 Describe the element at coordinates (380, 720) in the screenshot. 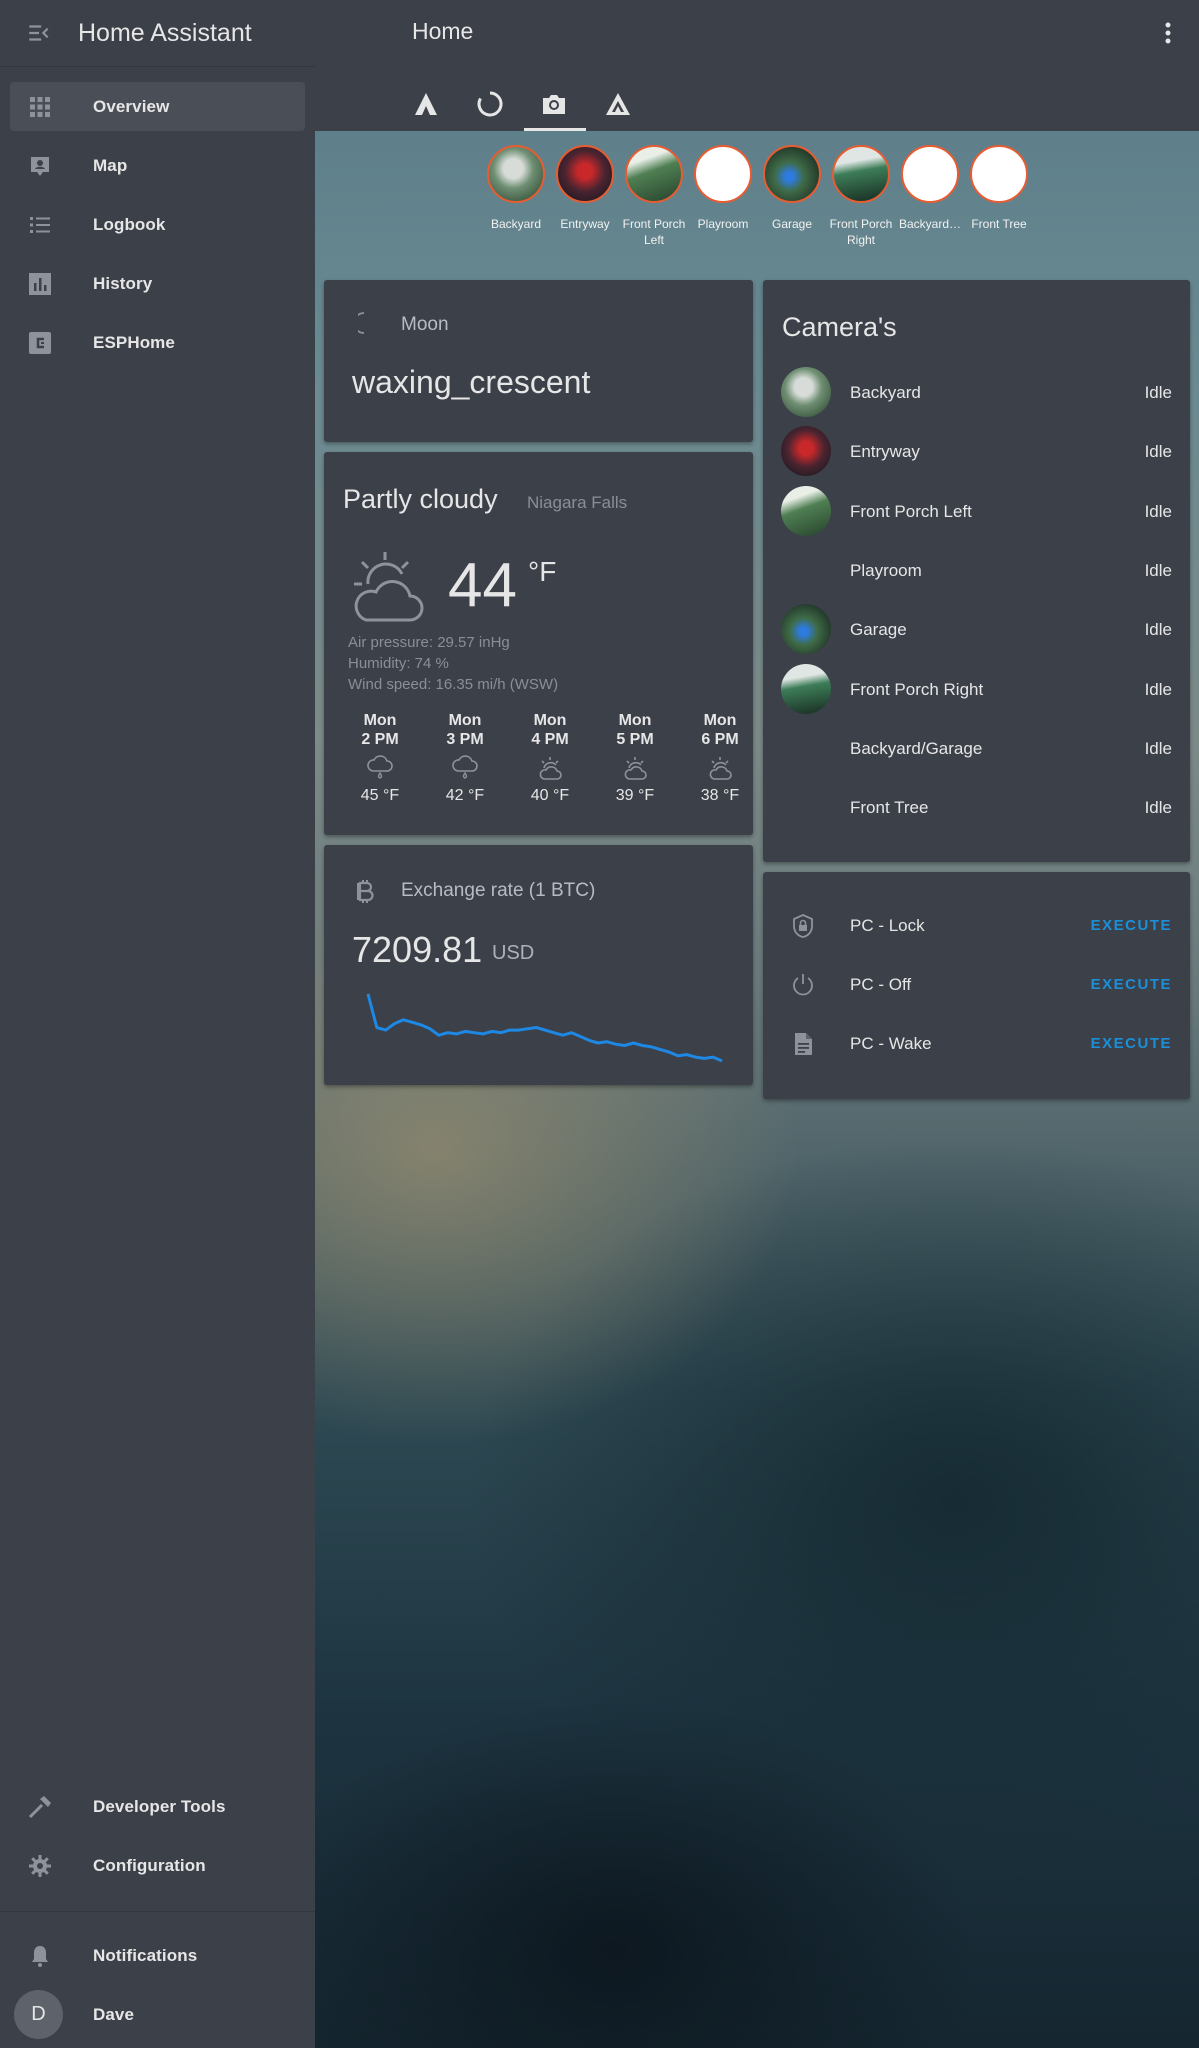

I see `forecast-day: Mon` at that location.